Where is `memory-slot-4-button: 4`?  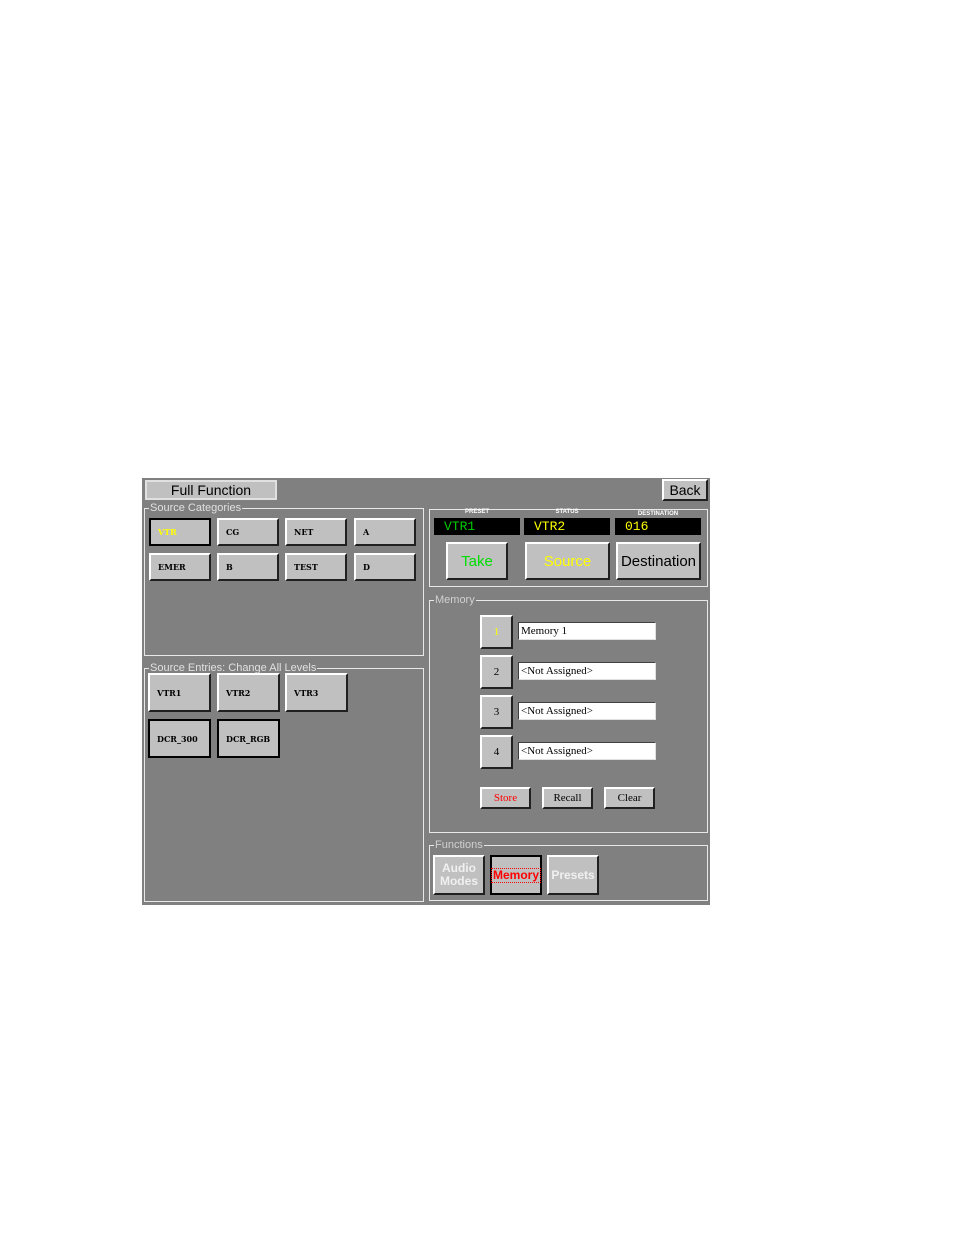
memory-slot-4-button: 4 is located at coordinates (496, 752).